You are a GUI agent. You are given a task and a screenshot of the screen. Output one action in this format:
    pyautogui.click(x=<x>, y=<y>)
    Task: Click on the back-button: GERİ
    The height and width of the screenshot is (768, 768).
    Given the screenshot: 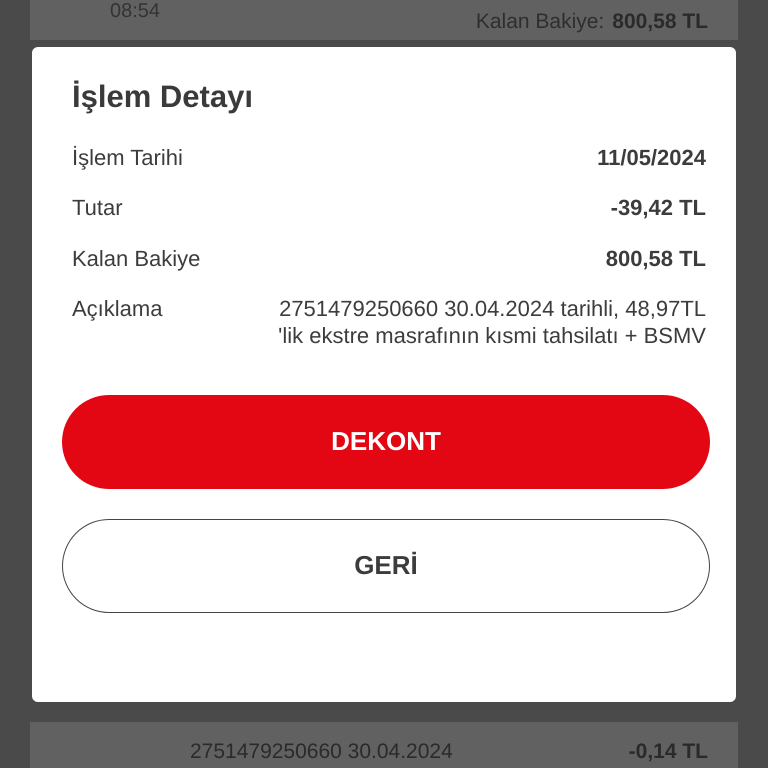 What is the action you would take?
    pyautogui.click(x=386, y=565)
    